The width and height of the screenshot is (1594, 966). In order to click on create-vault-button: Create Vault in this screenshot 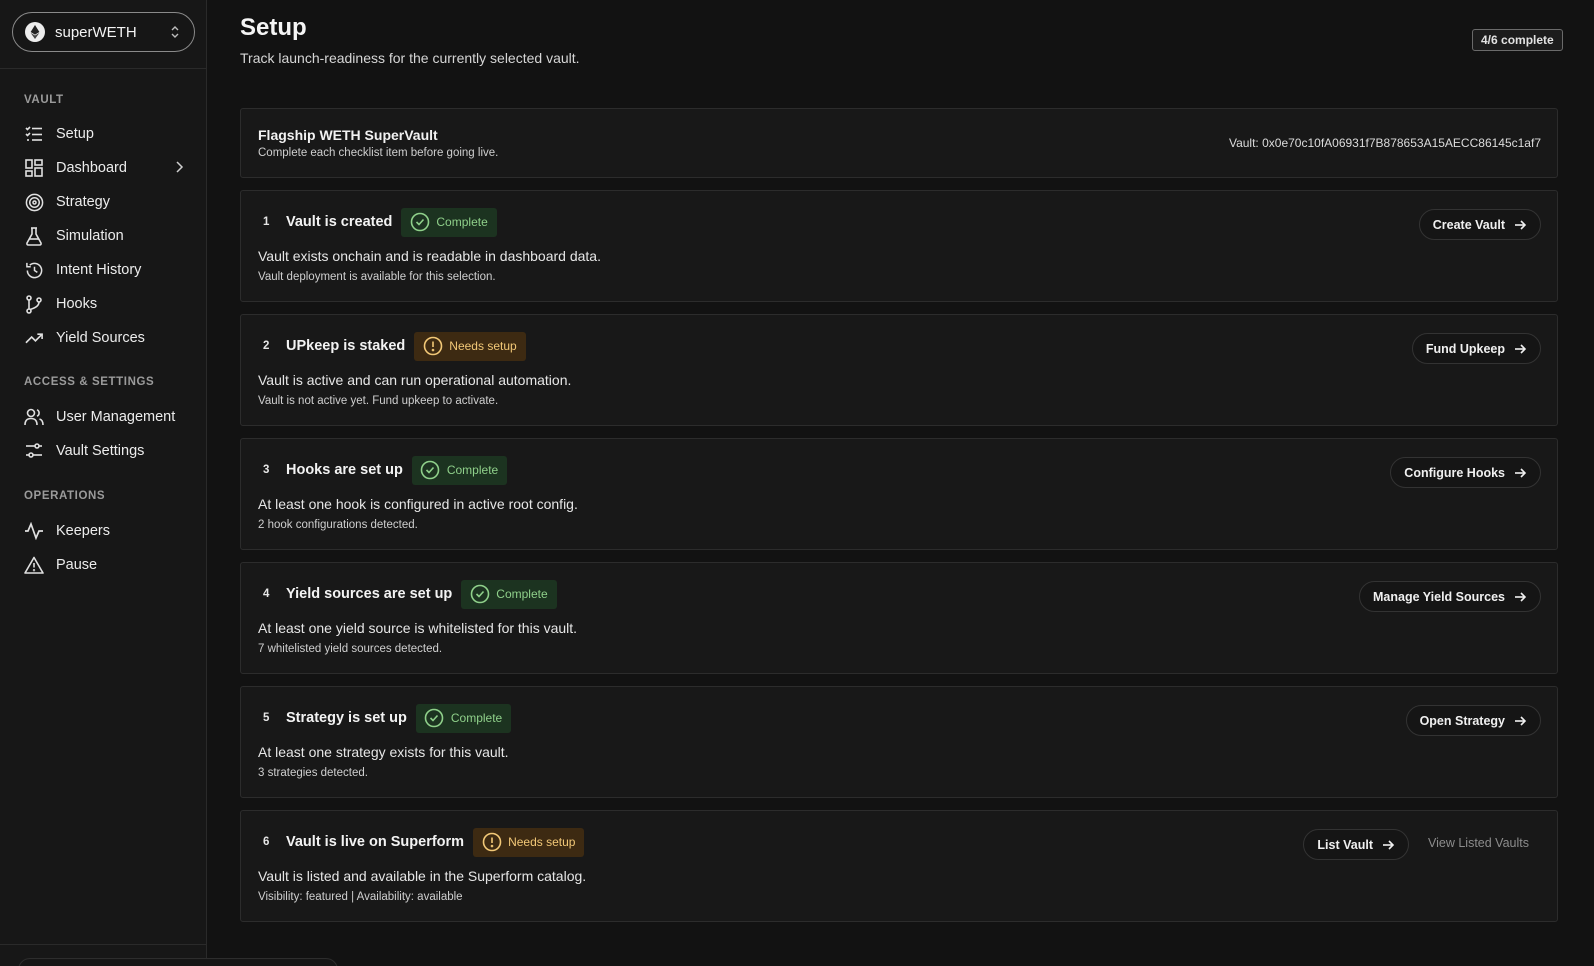, I will do `click(1479, 224)`.